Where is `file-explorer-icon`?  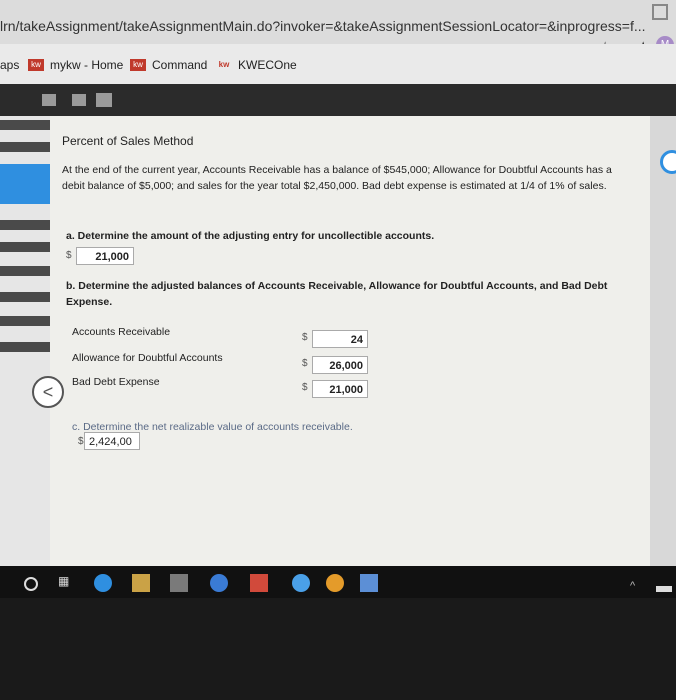 file-explorer-icon is located at coordinates (141, 583).